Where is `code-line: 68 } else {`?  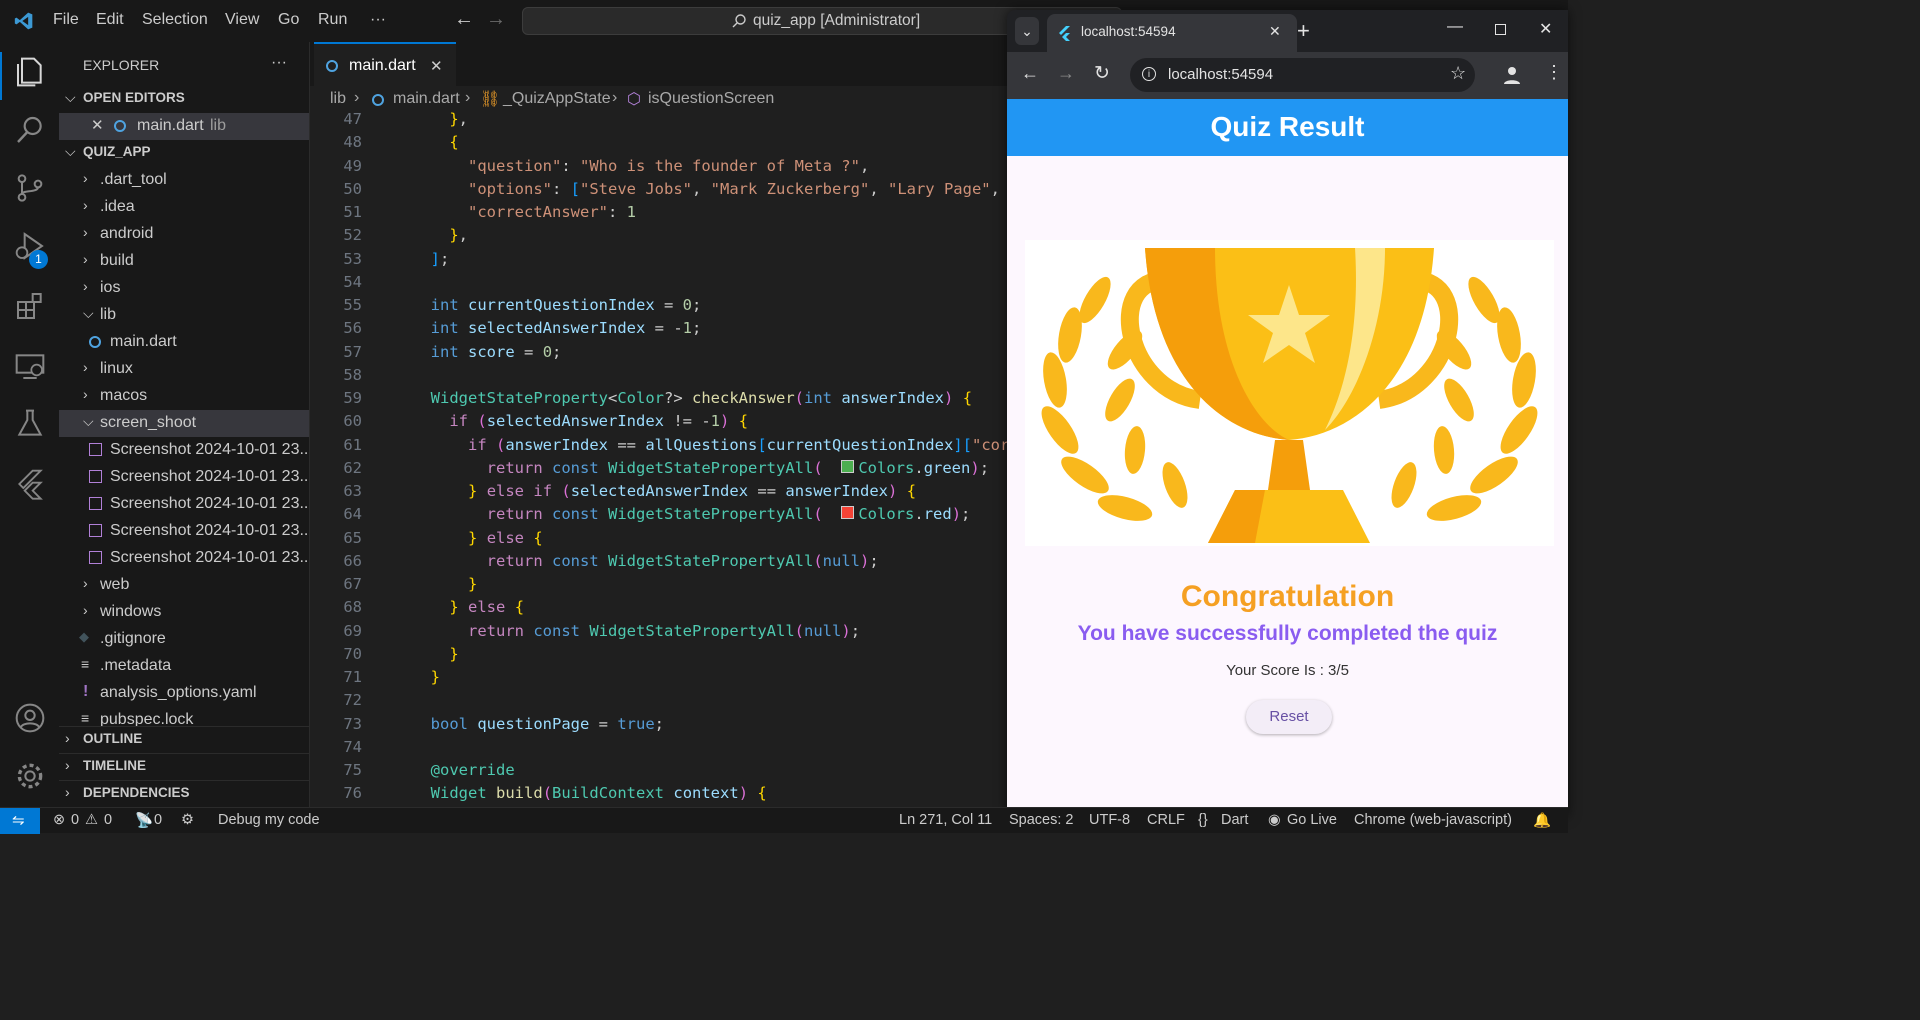 code-line: 68 } else { is located at coordinates (659, 609).